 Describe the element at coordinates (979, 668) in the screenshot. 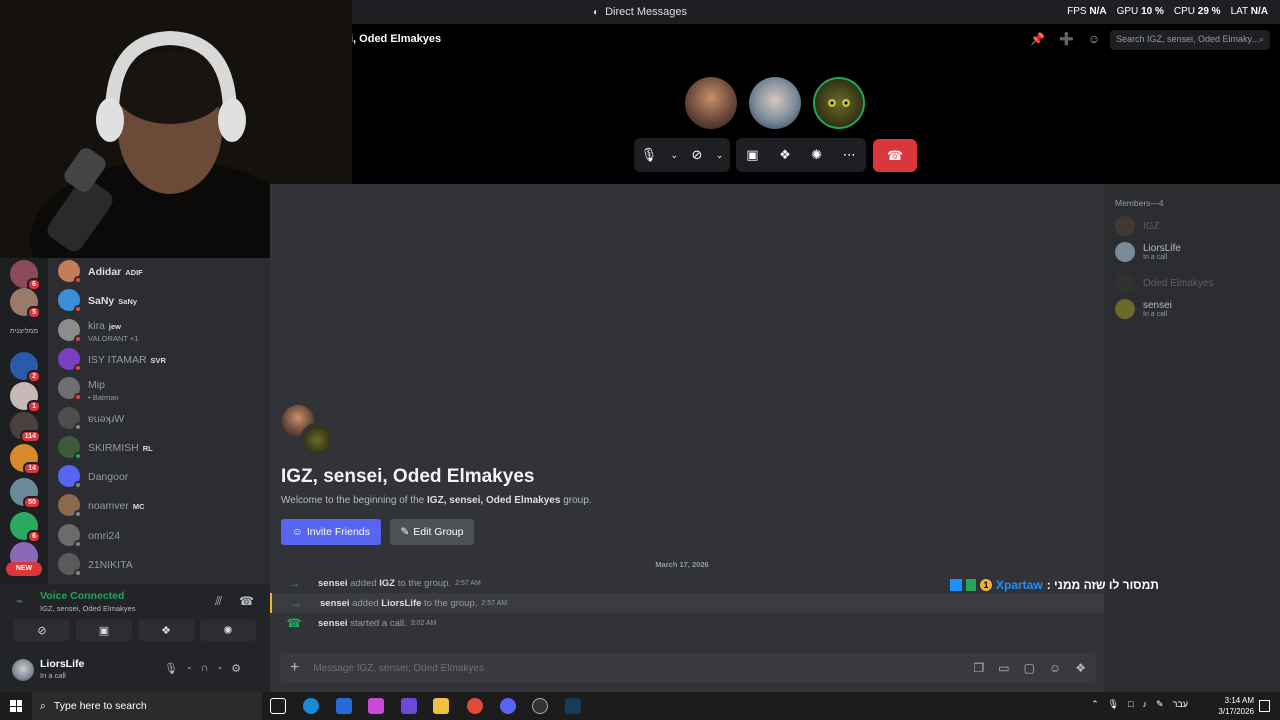

I see `gift-icon: ❐` at that location.